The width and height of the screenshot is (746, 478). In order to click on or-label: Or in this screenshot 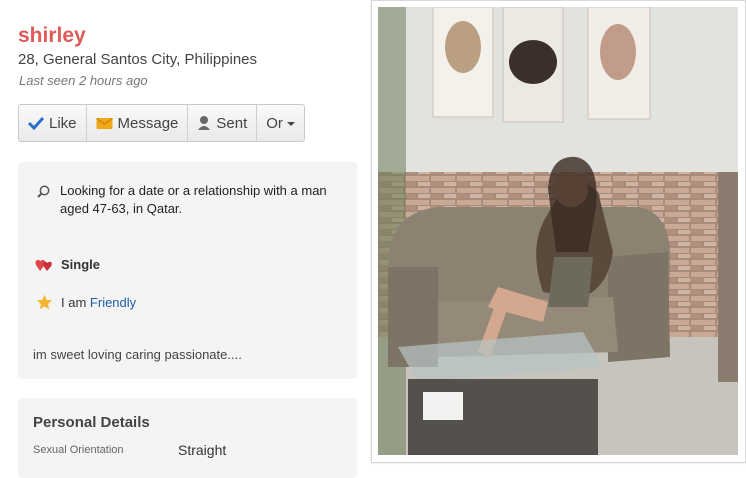, I will do `click(274, 123)`.